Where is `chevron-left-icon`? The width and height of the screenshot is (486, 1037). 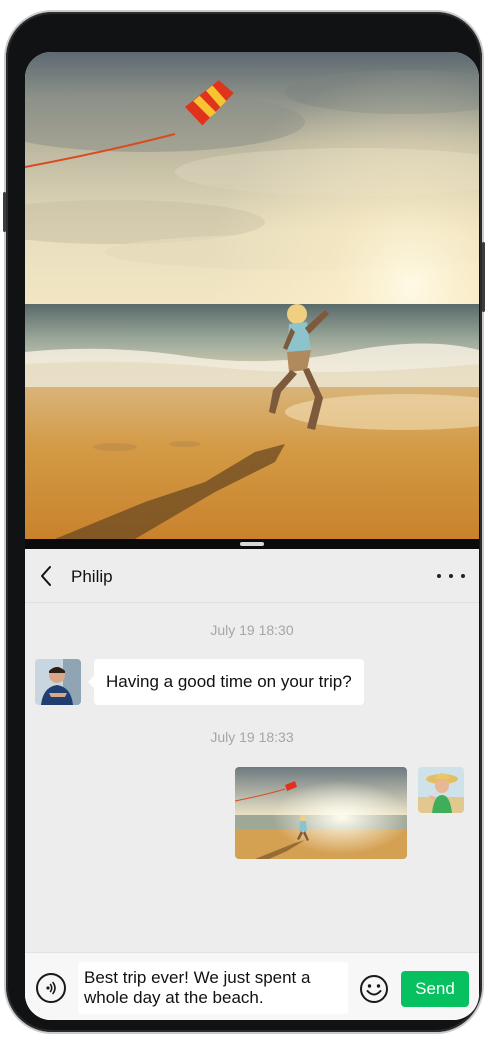
chevron-left-icon is located at coordinates (47, 576).